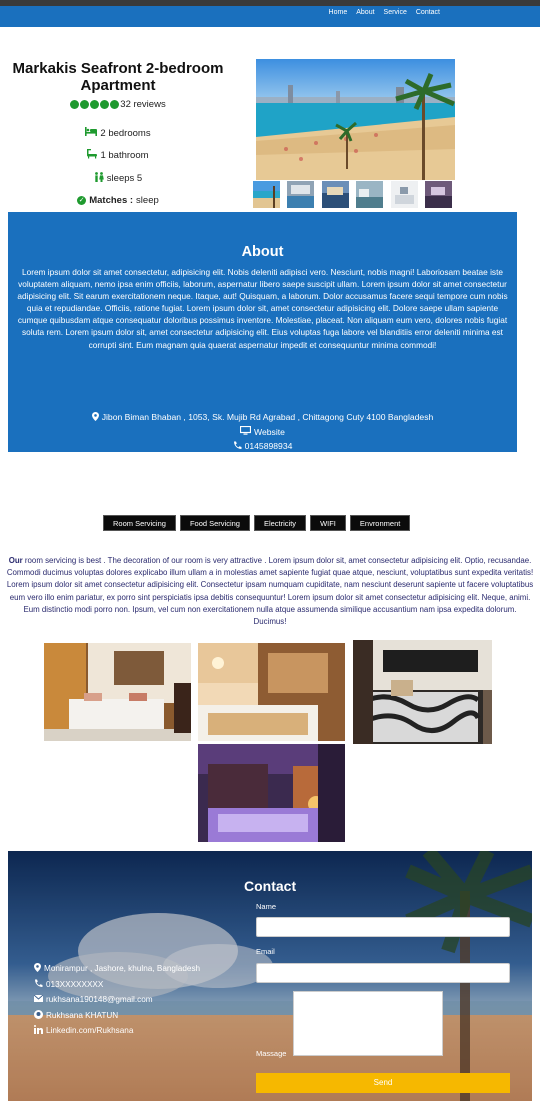 This screenshot has height=1101, width=540. Describe the element at coordinates (262, 252) in the screenshot. I see `about-heading: About` at that location.